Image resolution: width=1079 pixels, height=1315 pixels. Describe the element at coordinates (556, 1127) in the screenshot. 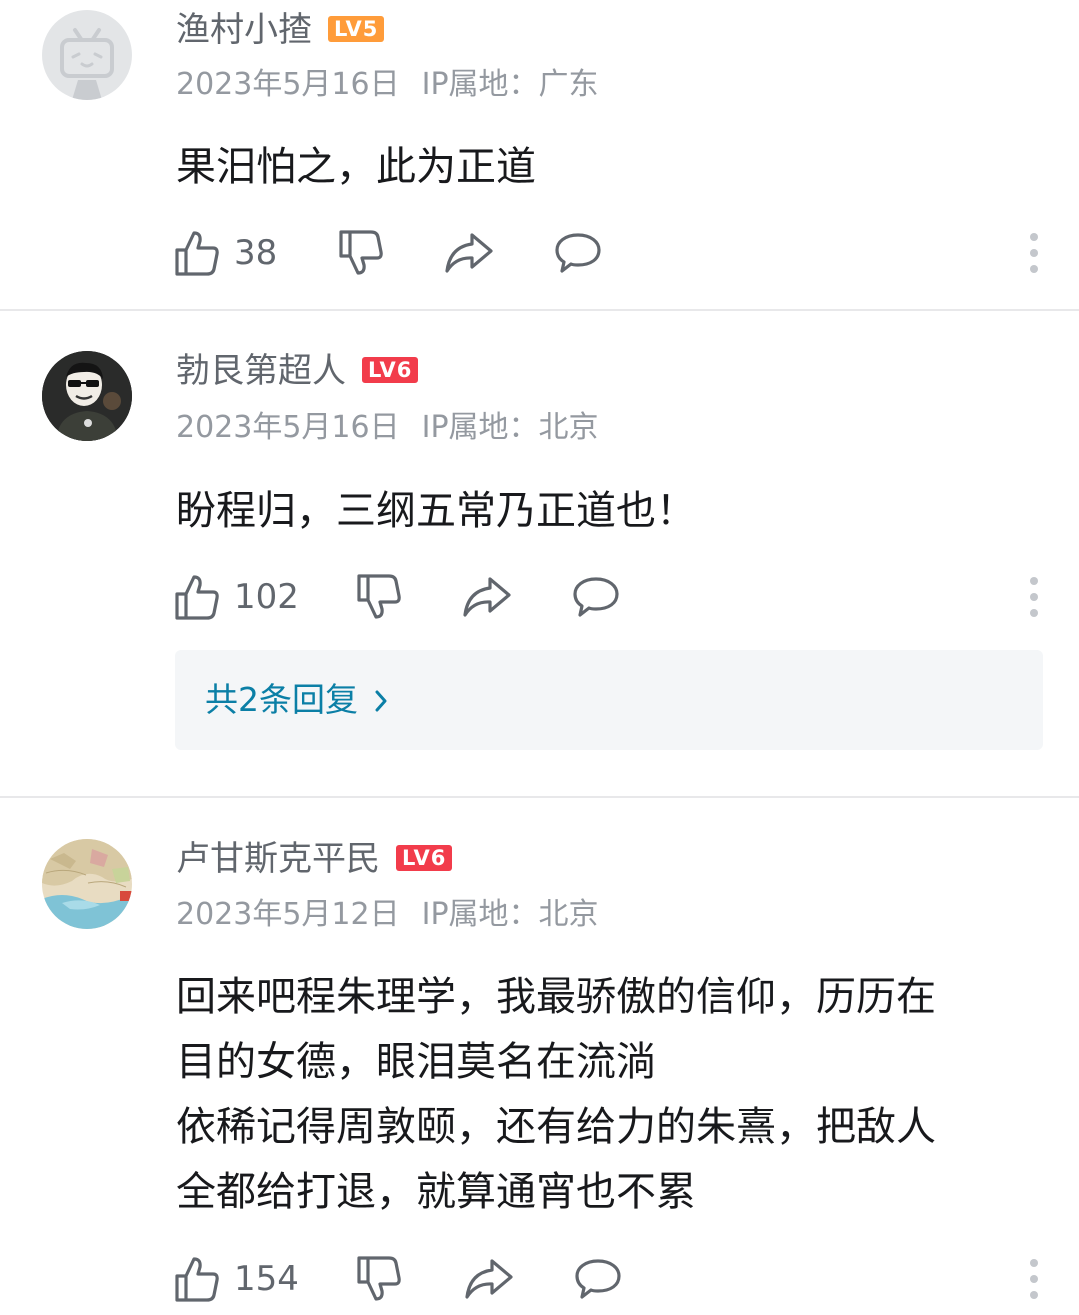

I see `comment-text-line: 依稀记得周敦颐，还有给力的朱熹，把敌人` at that location.